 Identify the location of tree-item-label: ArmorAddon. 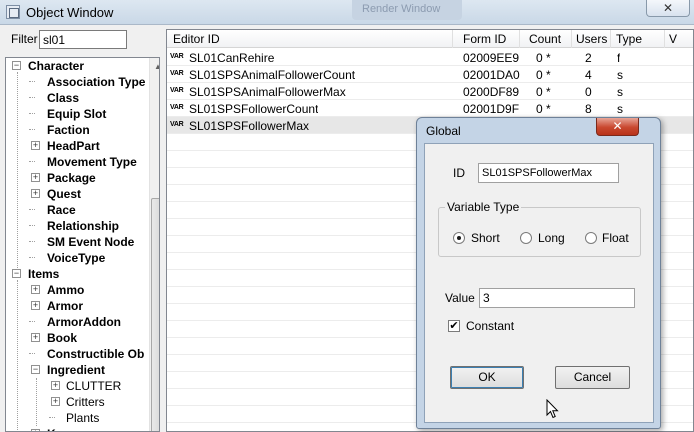
(84, 322).